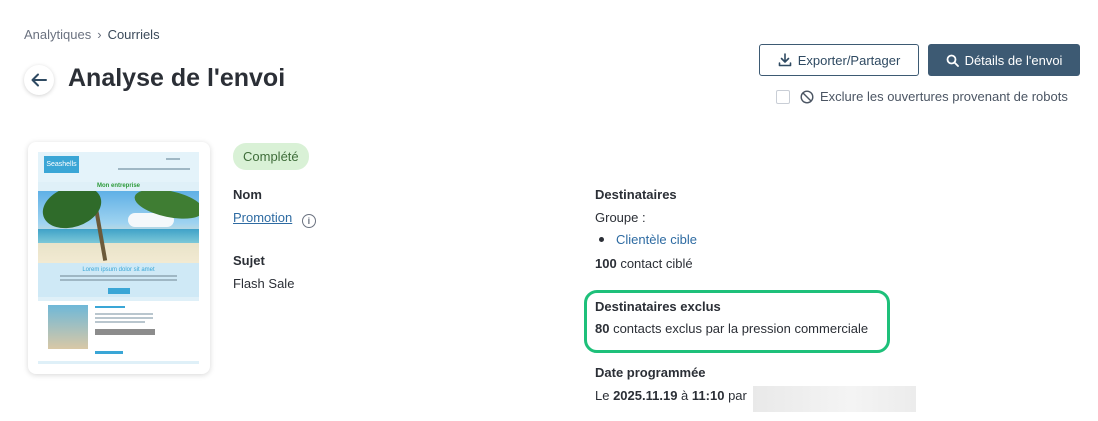 The image size is (1098, 421). I want to click on page-title: Analyse de l'envoi, so click(177, 78).